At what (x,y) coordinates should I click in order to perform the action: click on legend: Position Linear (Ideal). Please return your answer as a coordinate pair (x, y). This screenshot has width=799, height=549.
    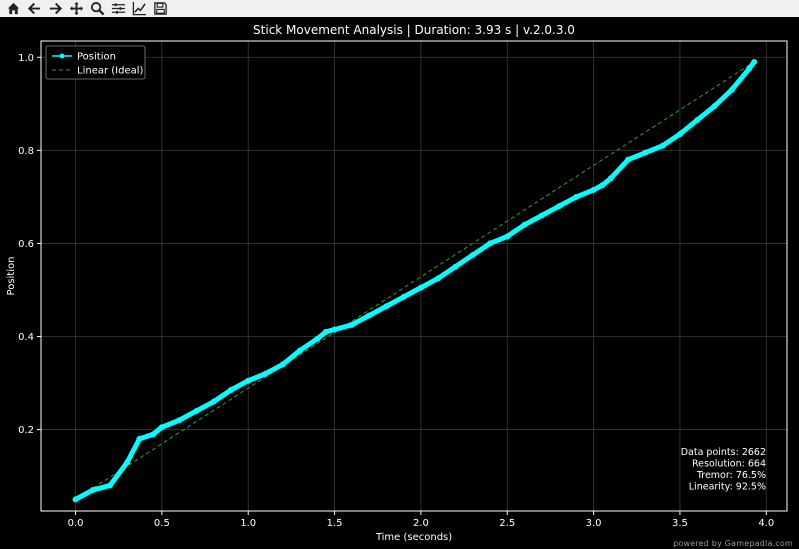
    Looking at the image, I should click on (95, 62).